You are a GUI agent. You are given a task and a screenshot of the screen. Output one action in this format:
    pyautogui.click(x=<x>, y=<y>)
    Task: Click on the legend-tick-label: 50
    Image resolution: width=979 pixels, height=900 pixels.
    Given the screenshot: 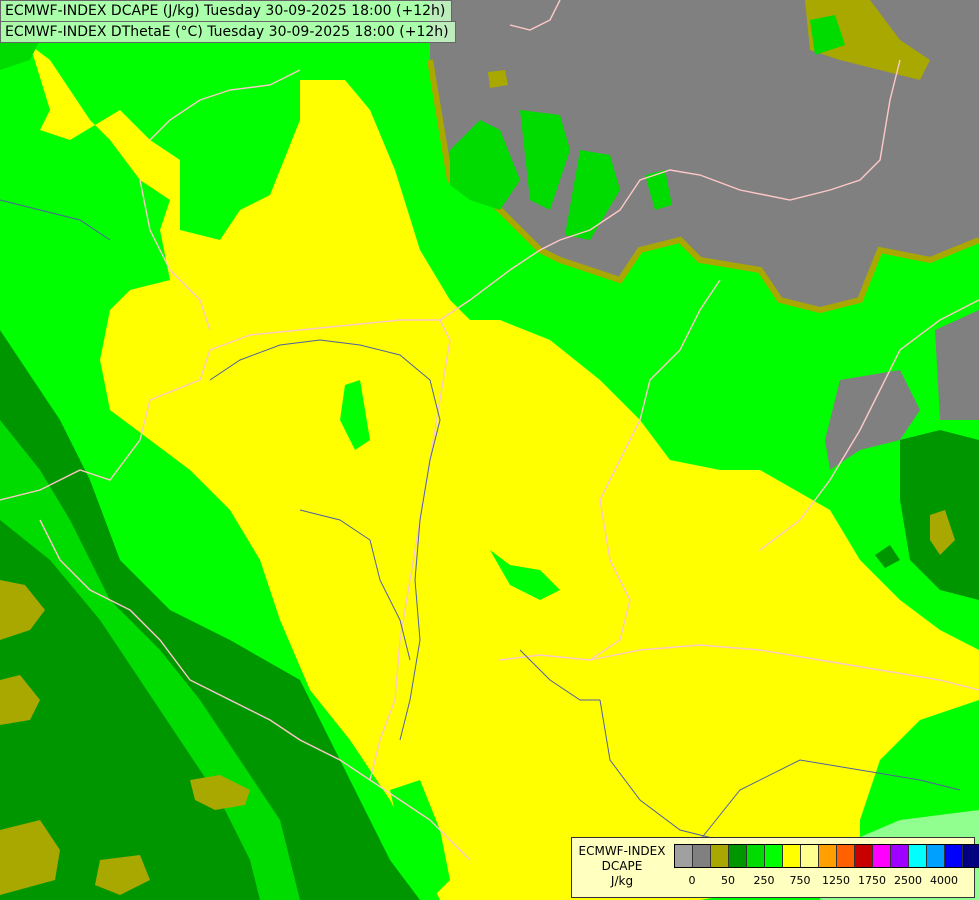 What is the action you would take?
    pyautogui.click(x=728, y=880)
    